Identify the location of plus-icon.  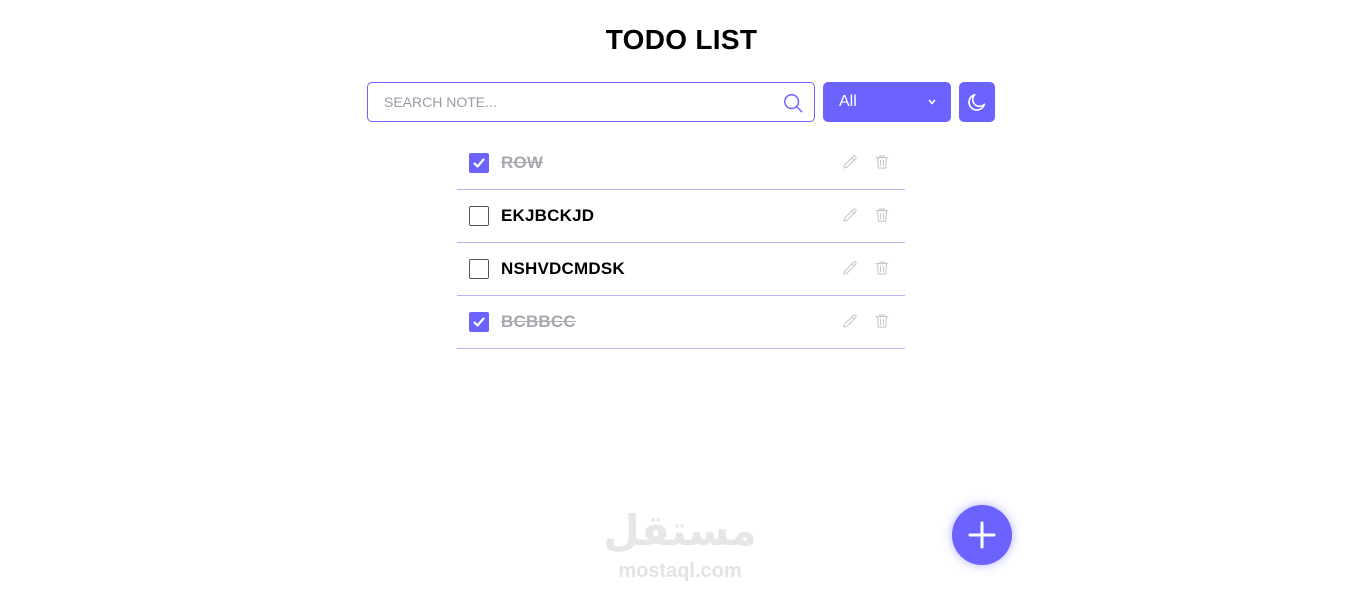
(982, 535).